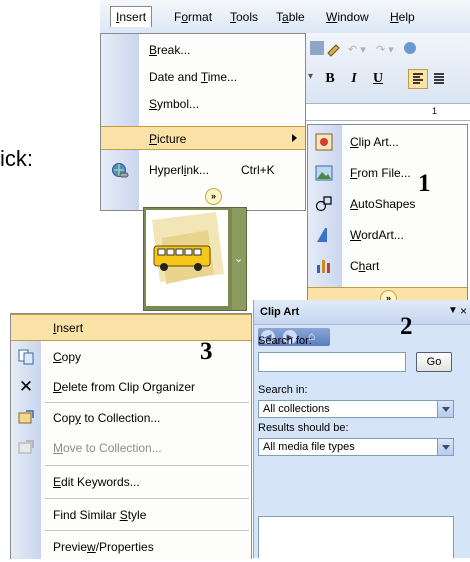  What do you see at coordinates (100, 515) in the screenshot?
I see `menu-item-label: Find Similar Style` at bounding box center [100, 515].